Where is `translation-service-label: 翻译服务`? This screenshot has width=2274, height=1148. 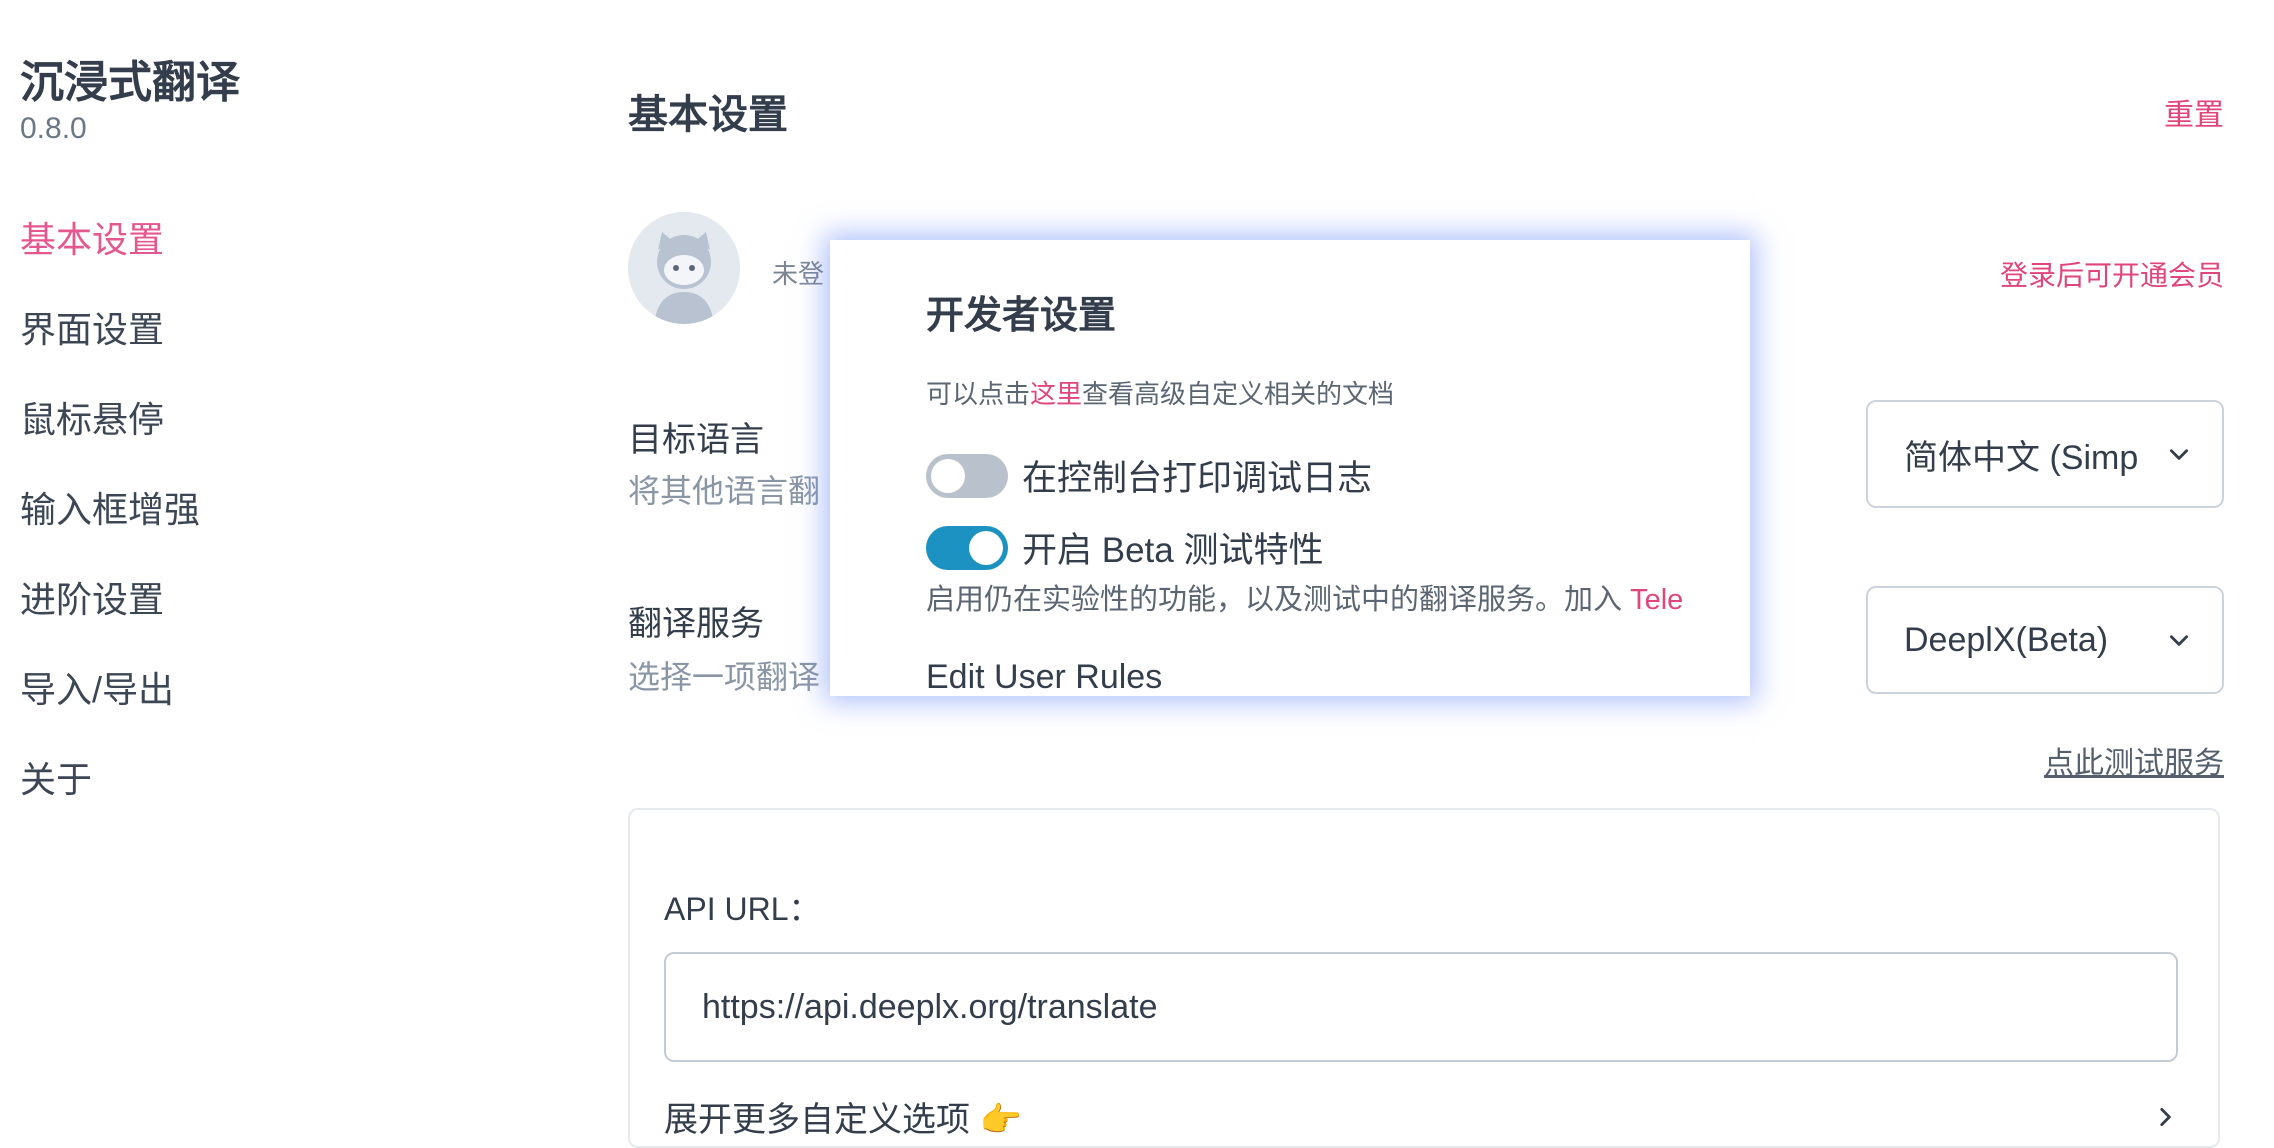 translation-service-label: 翻译服务 is located at coordinates (696, 624).